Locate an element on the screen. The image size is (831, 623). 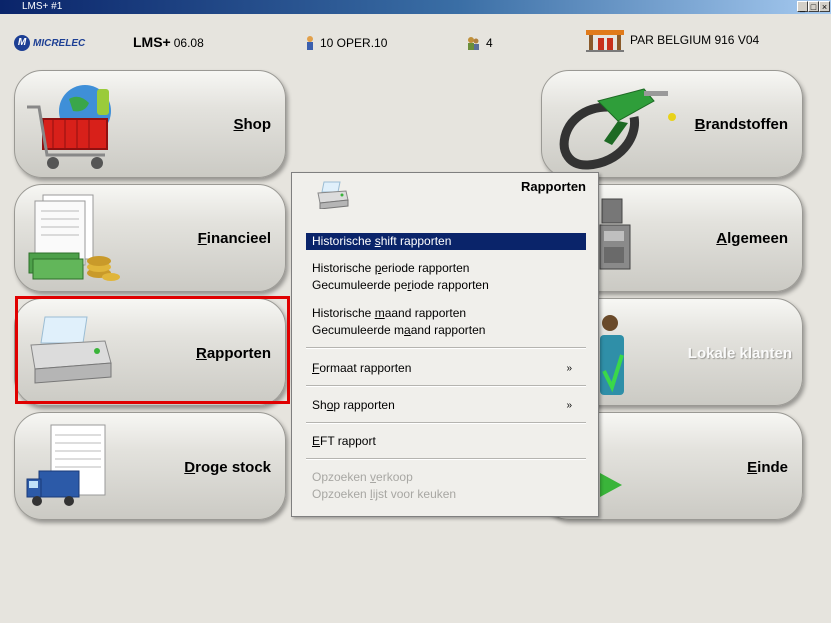
pump-count: 4 is located at coordinates (489, 43).